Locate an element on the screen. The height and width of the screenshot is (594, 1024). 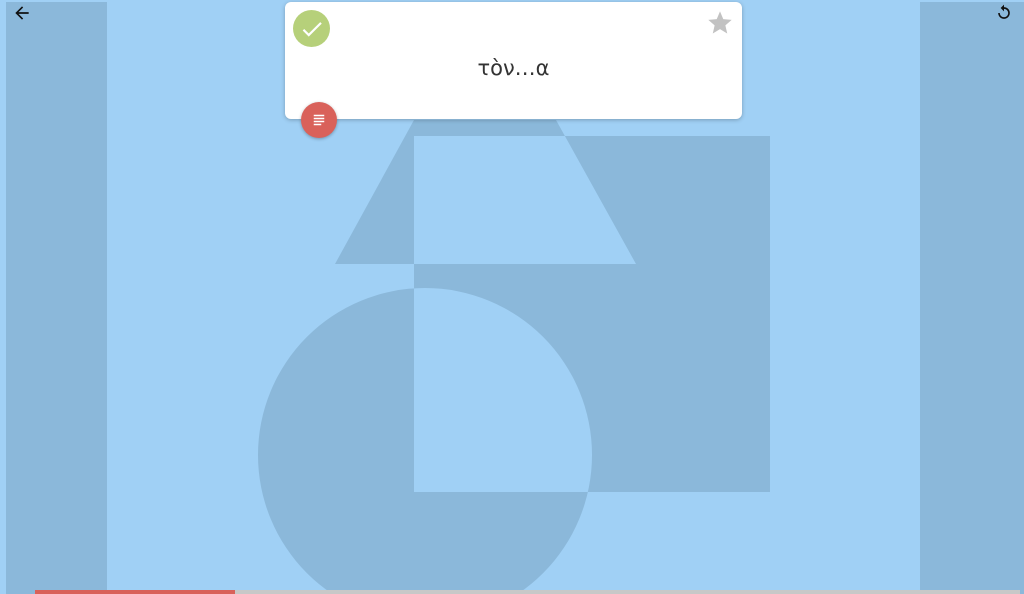
star-icon is located at coordinates (720, 22).